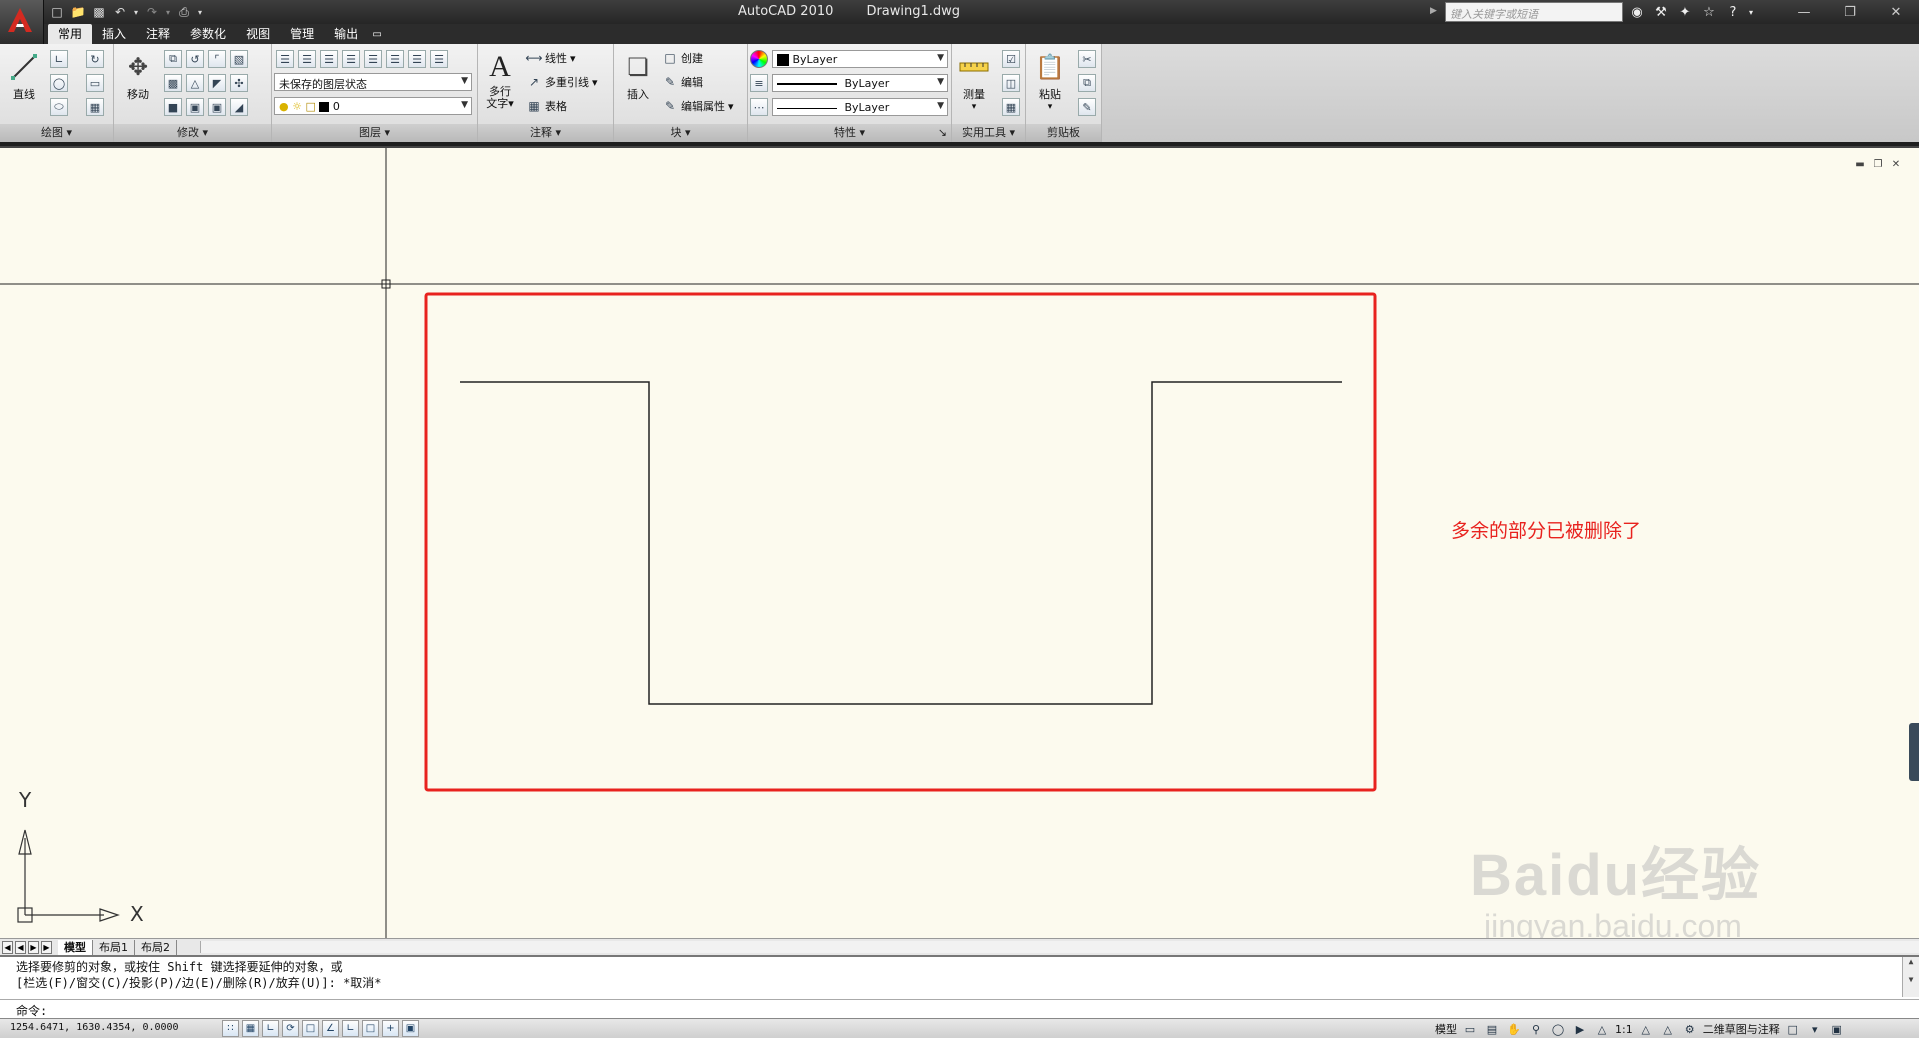 This screenshot has width=1919, height=1038. I want to click on layer-properties-icon: ☰, so click(285, 59).